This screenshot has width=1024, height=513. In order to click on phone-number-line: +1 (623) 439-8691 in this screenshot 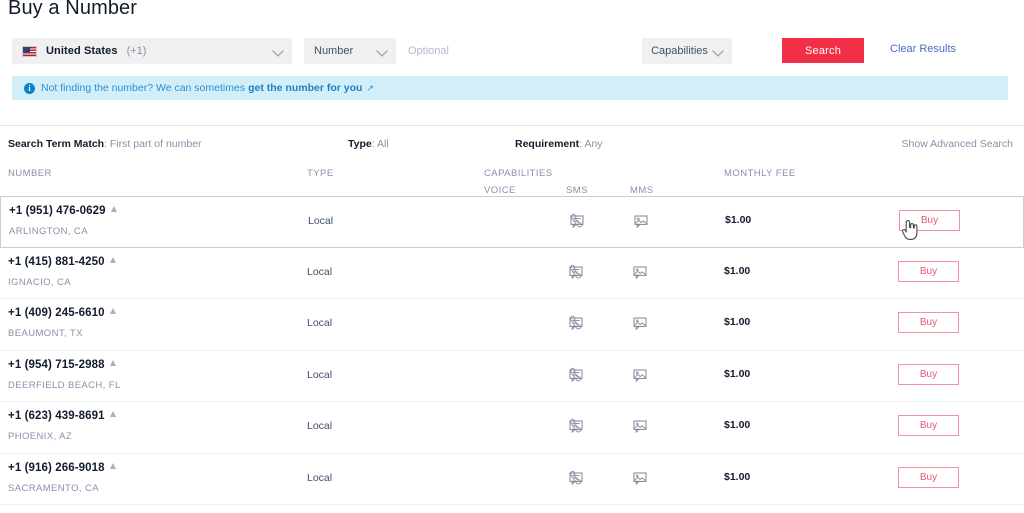, I will do `click(62, 416)`.